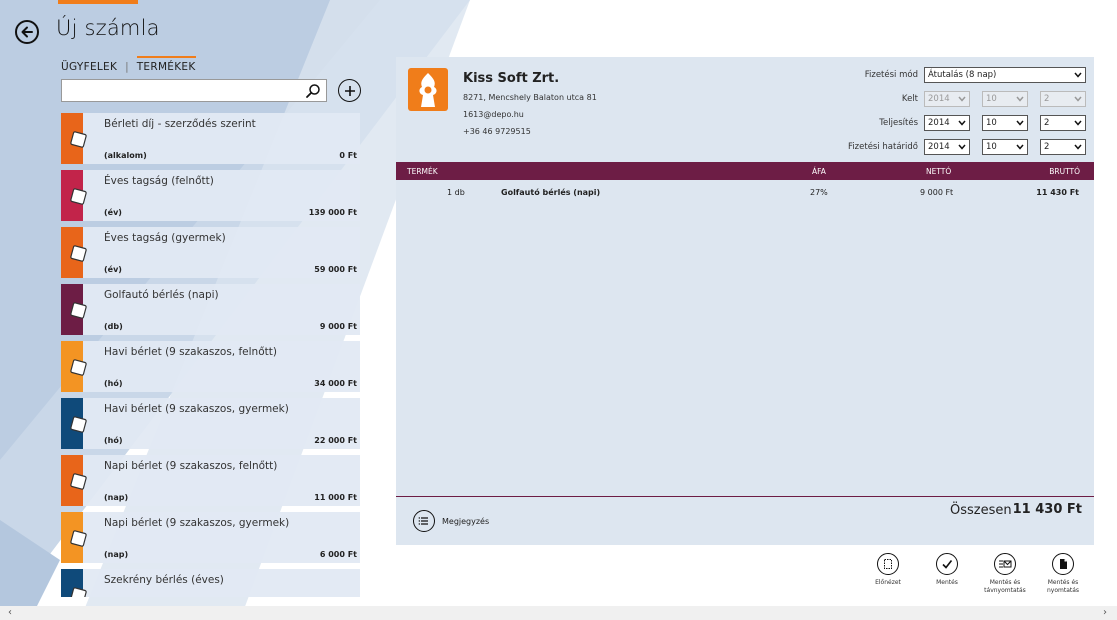  What do you see at coordinates (888, 570) in the screenshot?
I see `preview-button: Előnézet` at bounding box center [888, 570].